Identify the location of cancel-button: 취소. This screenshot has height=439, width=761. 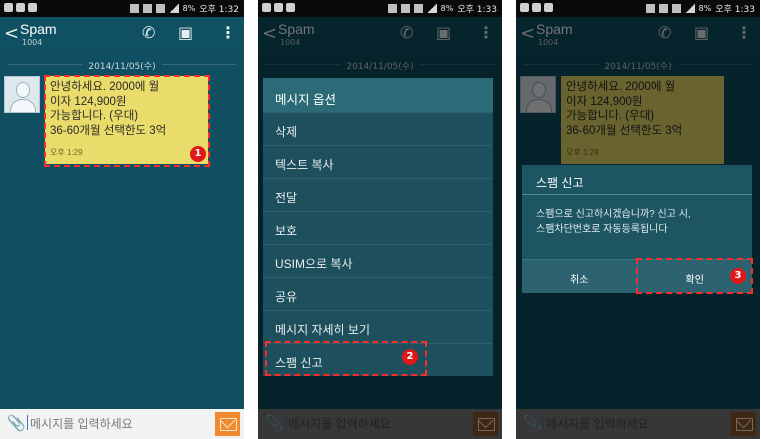
(580, 276).